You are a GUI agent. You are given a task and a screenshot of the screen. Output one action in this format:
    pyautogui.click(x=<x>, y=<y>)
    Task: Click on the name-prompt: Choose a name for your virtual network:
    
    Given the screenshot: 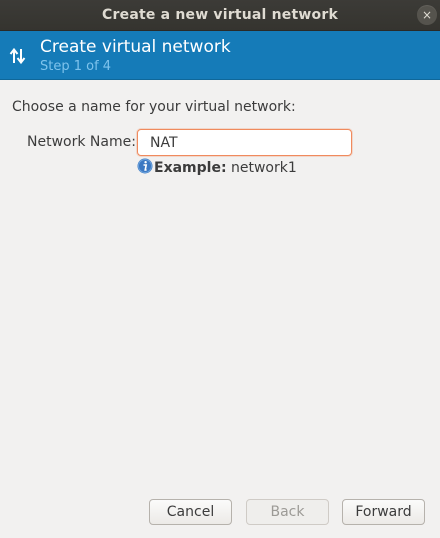 What is the action you would take?
    pyautogui.click(x=154, y=107)
    